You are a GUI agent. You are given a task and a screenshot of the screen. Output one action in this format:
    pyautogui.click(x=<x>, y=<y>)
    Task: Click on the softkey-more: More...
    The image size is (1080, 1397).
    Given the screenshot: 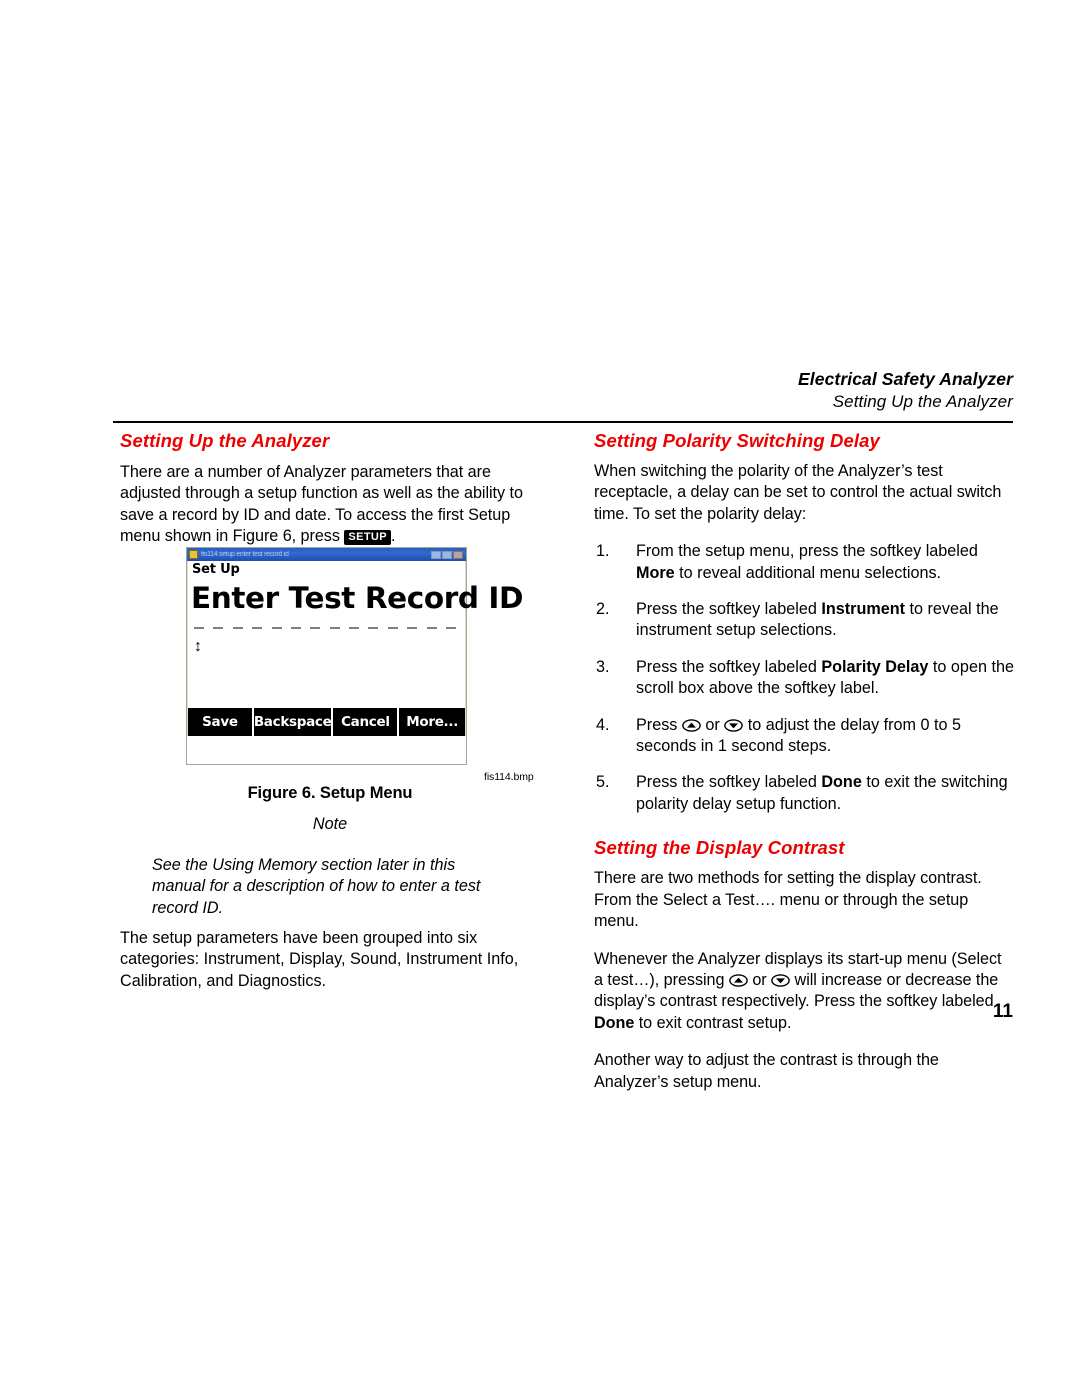 What is the action you would take?
    pyautogui.click(x=432, y=722)
    